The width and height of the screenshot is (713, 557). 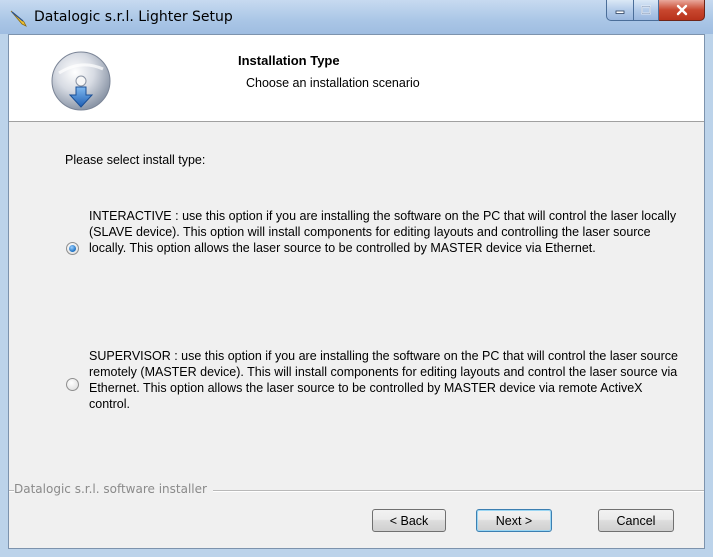 What do you see at coordinates (133, 17) in the screenshot?
I see `window-title: Datalogic s.r.l. Lighter Setup` at bounding box center [133, 17].